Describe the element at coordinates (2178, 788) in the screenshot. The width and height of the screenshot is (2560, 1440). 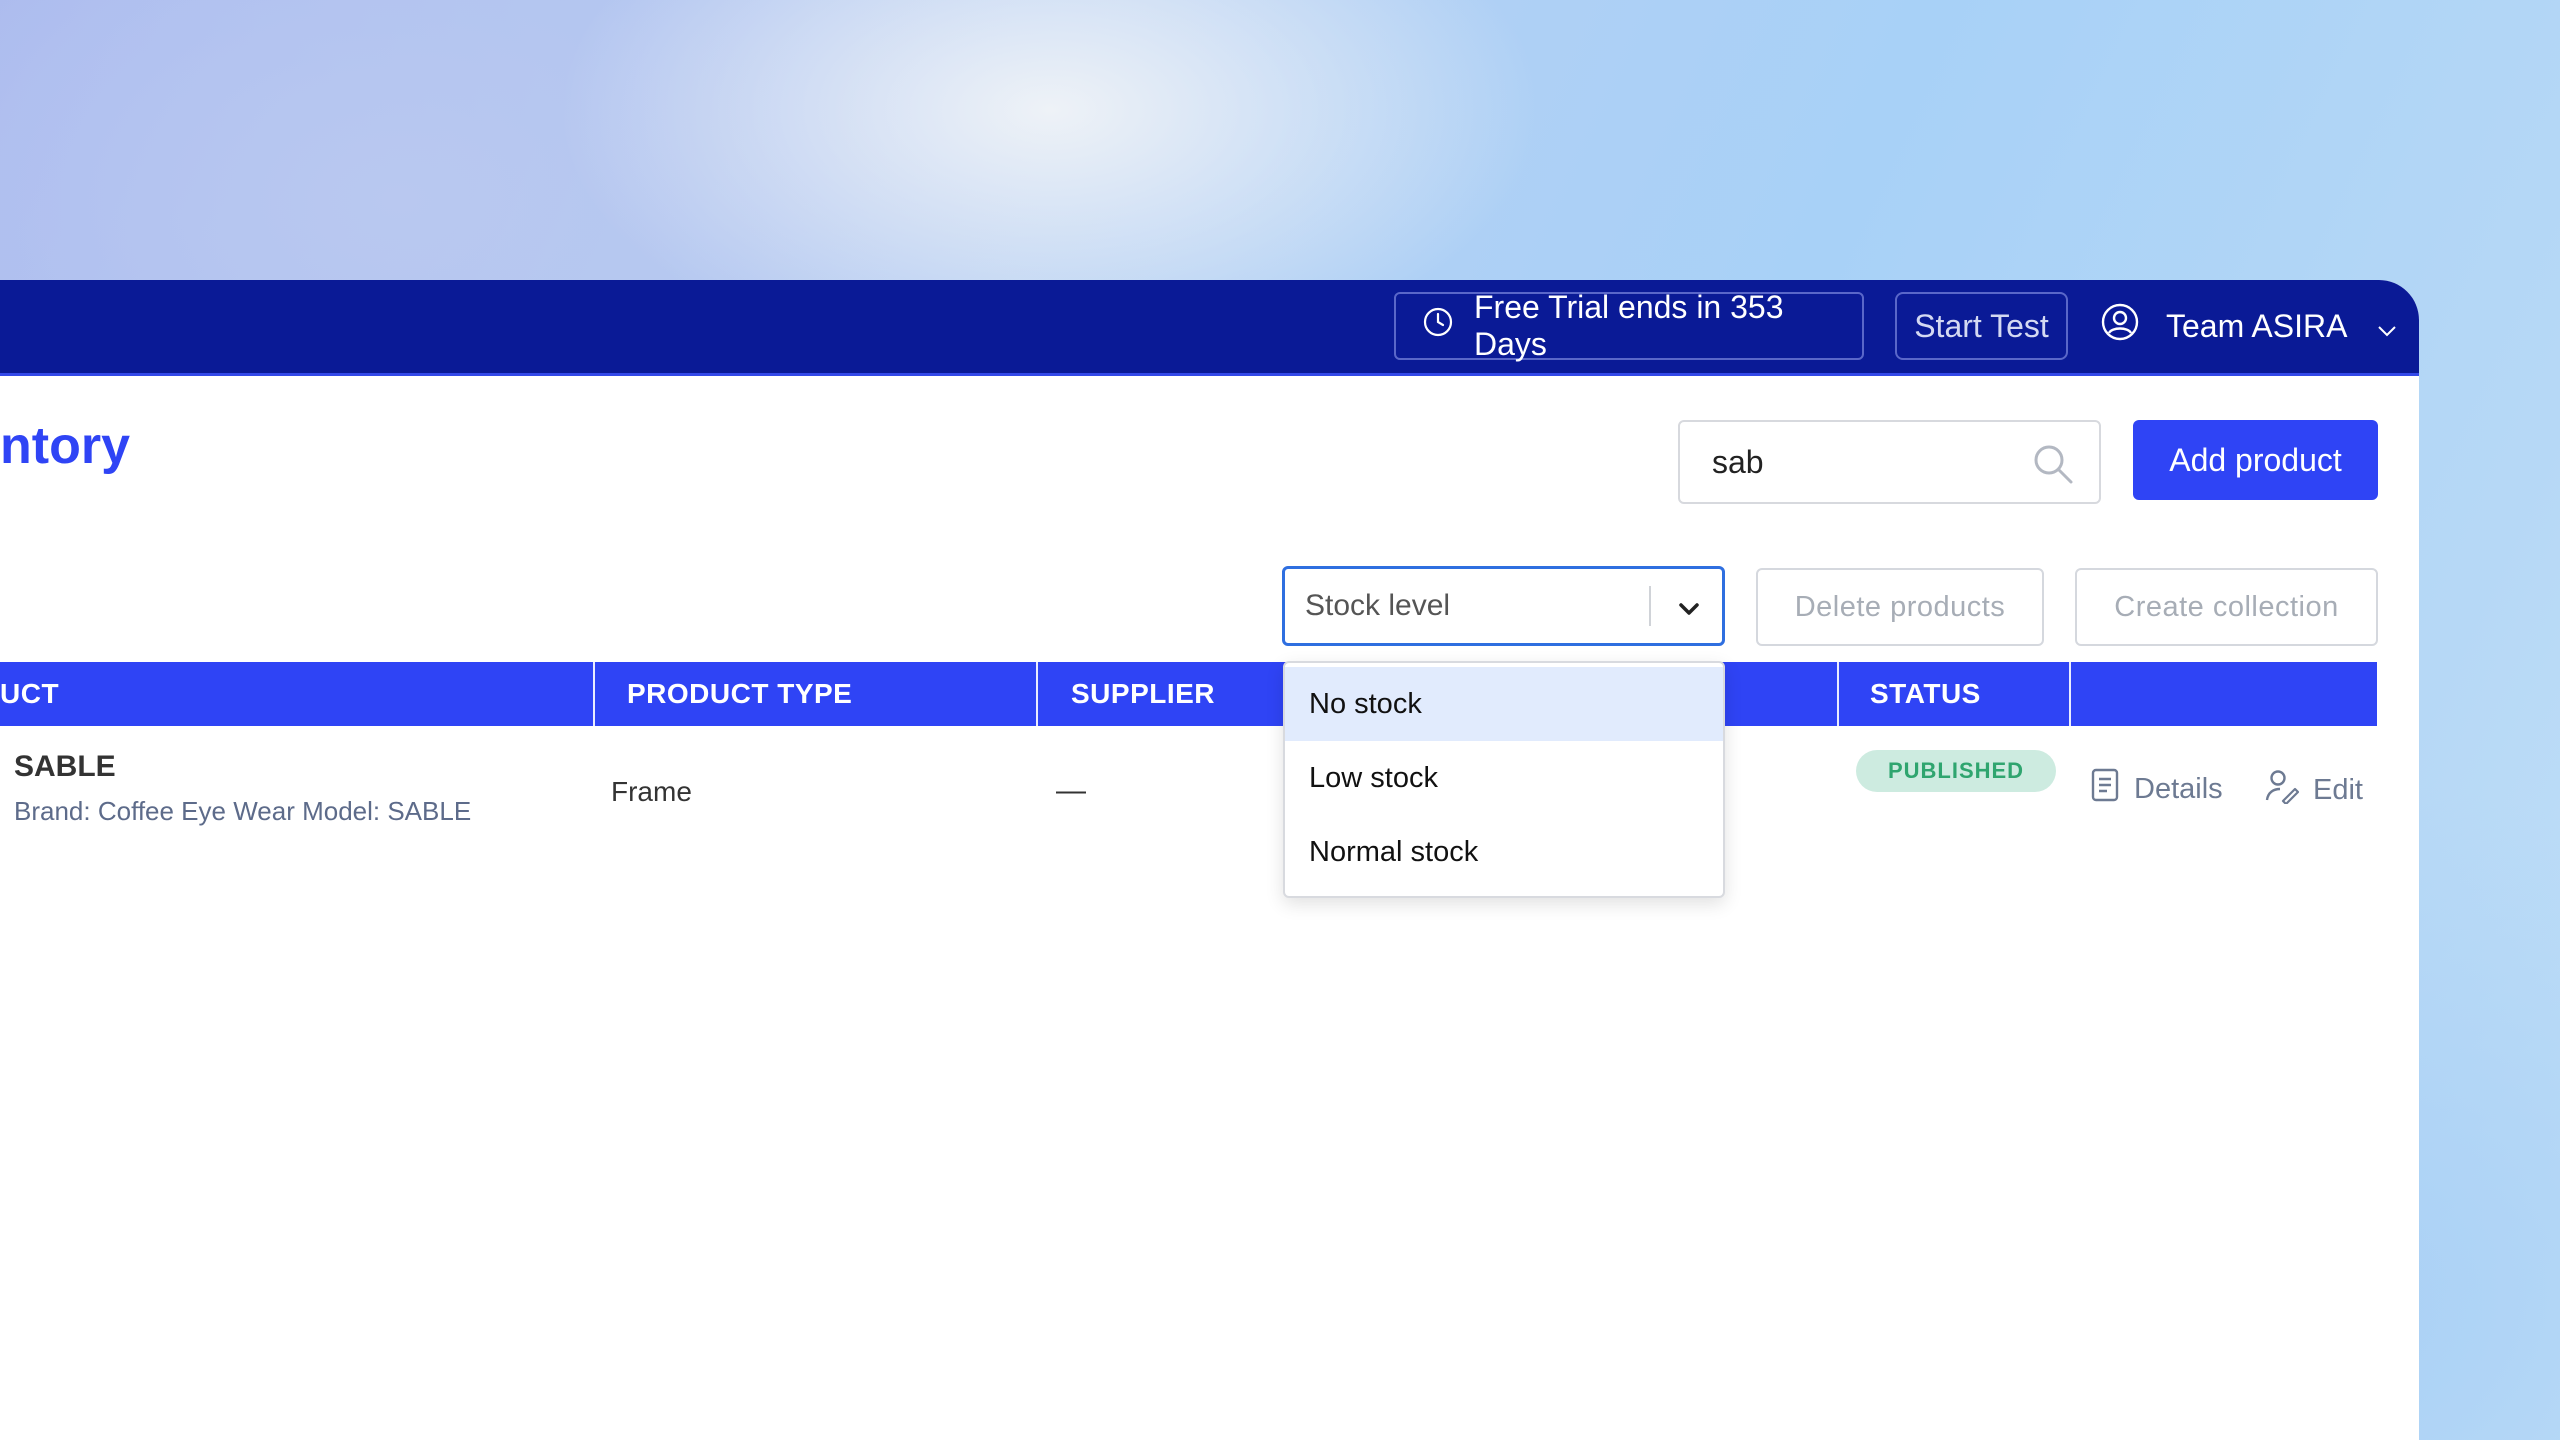
I see `details-label: Details` at that location.